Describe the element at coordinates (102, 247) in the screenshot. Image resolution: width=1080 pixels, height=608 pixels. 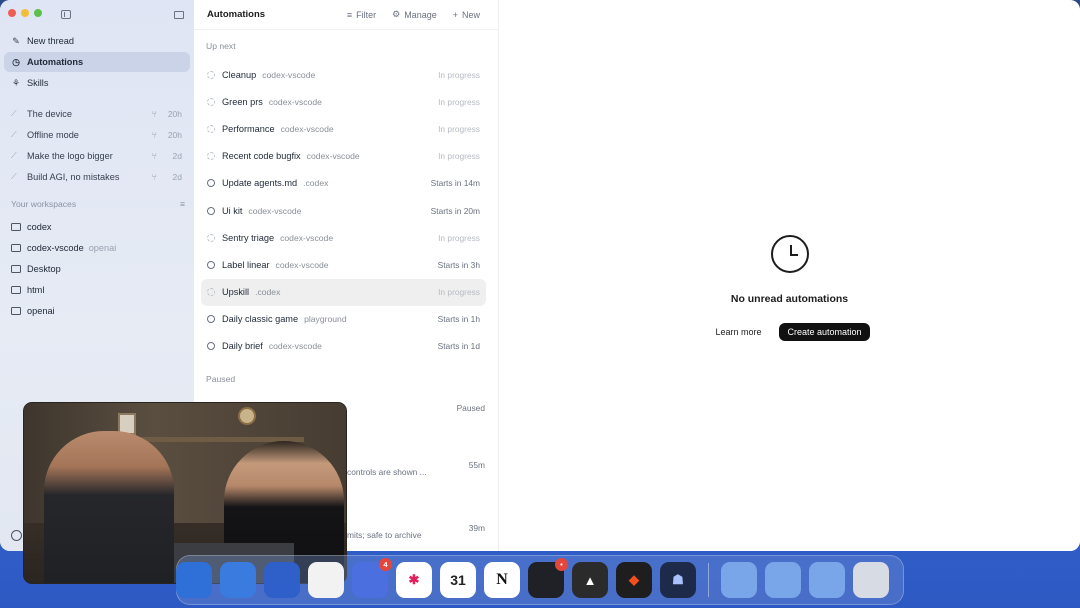
I see `workspace-sublabel: openai` at that location.